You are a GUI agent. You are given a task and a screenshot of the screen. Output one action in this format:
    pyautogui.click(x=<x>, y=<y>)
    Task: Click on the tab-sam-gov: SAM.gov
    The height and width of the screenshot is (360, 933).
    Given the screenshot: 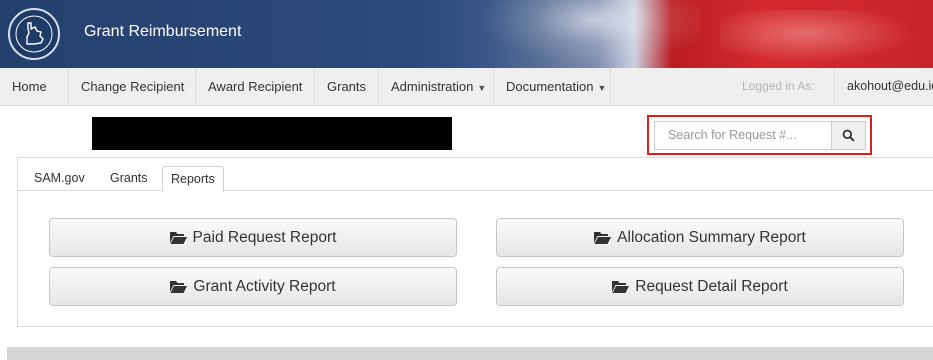 What is the action you would take?
    pyautogui.click(x=59, y=178)
    